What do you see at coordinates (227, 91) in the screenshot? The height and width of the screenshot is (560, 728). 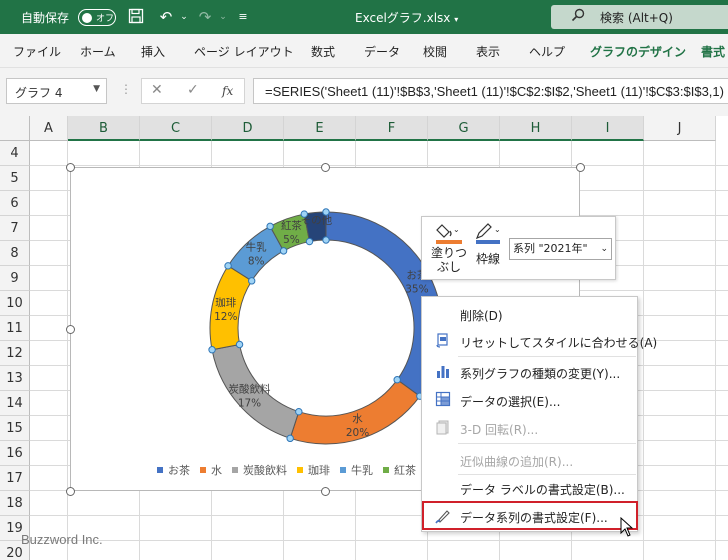 I see `insert-function-icon: fx` at bounding box center [227, 91].